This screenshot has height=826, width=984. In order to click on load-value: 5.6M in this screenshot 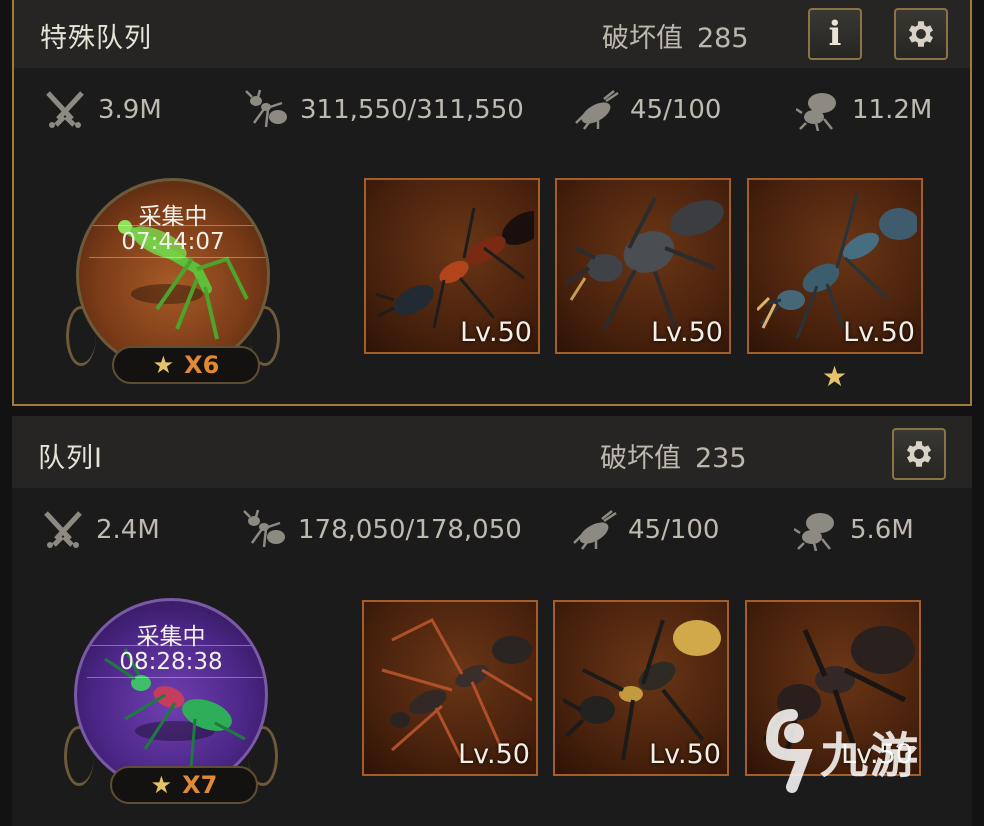, I will do `click(882, 530)`.